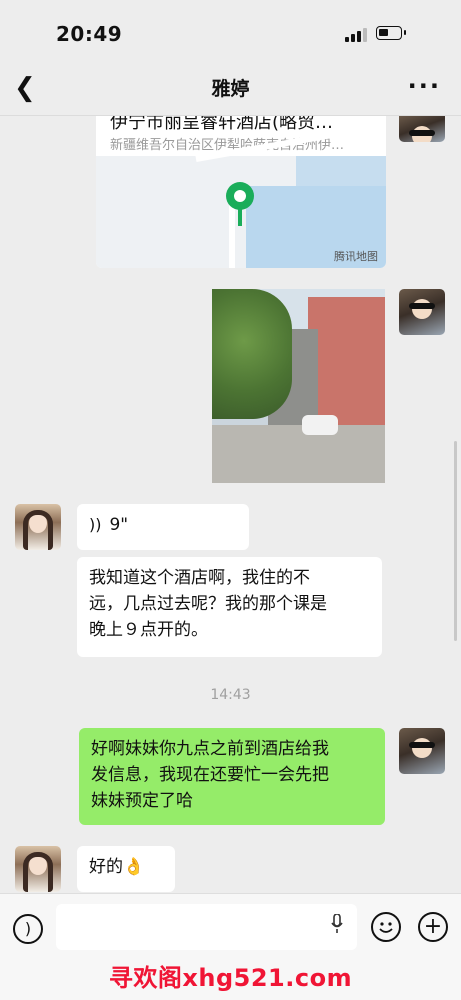  Describe the element at coordinates (119, 525) in the screenshot. I see `voice-duration: 9"` at that location.